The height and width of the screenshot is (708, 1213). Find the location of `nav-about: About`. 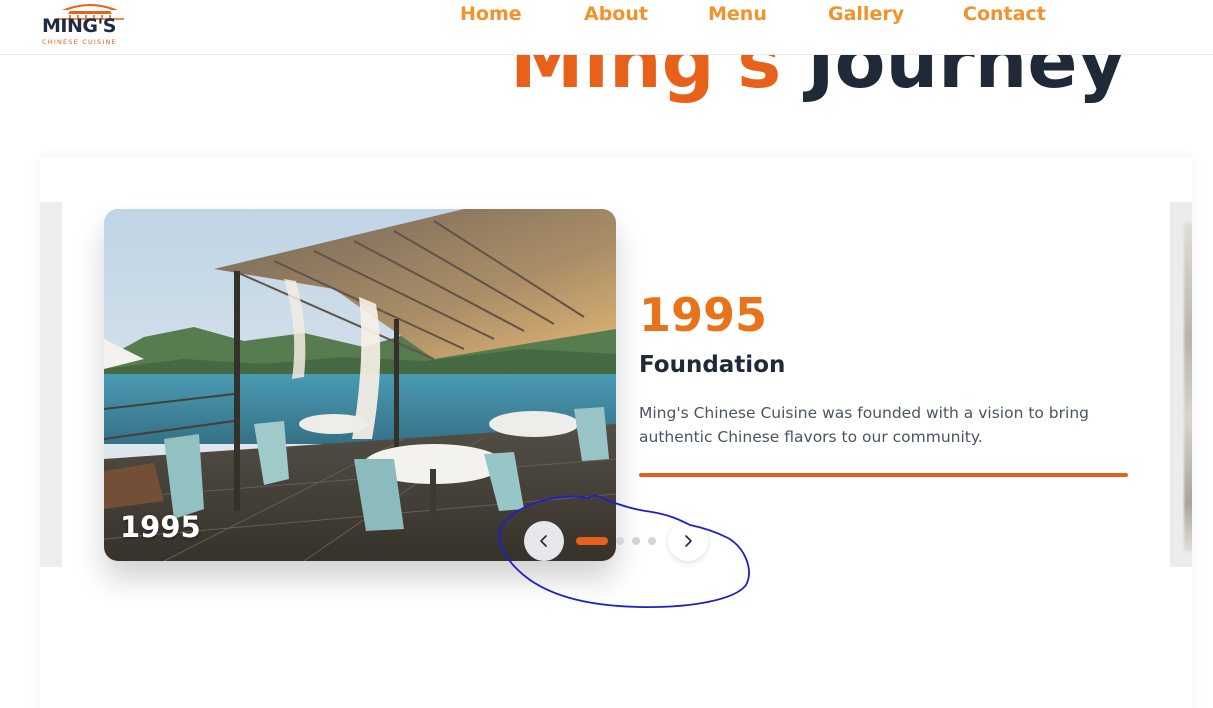

nav-about: About is located at coordinates (616, 14).